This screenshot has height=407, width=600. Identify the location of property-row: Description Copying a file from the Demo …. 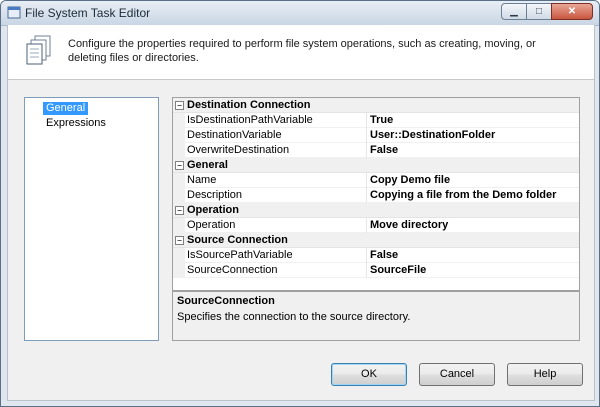
(376, 195).